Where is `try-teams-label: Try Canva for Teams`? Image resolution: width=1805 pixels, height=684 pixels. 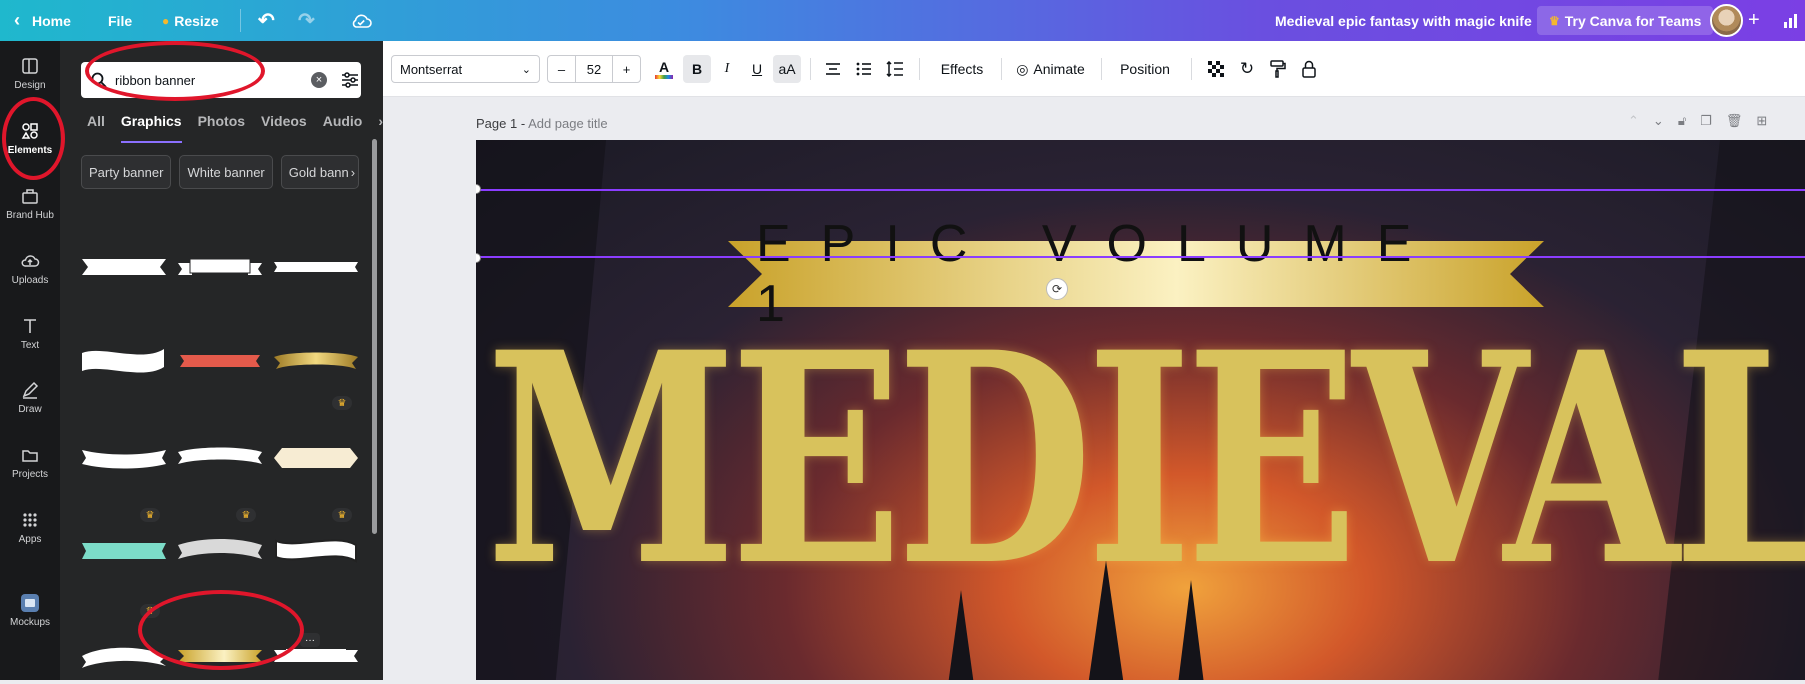
try-teams-label: Try Canva for Teams is located at coordinates (1633, 20).